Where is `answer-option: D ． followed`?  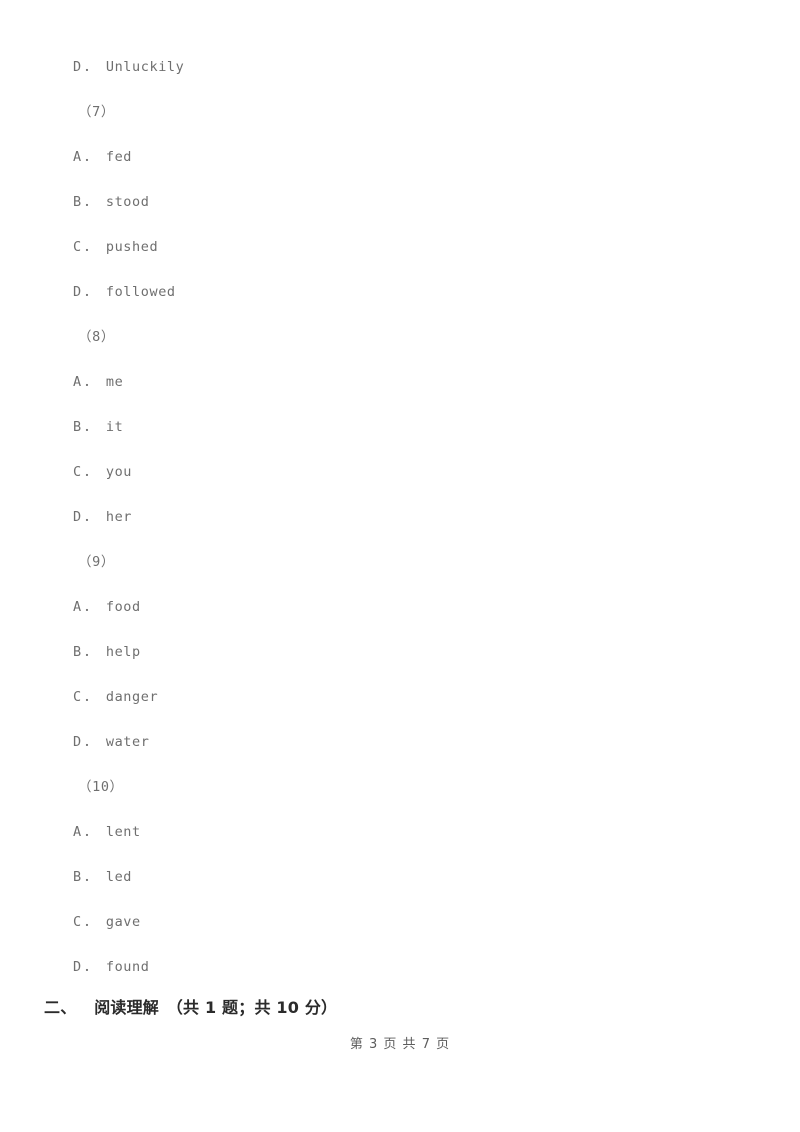
answer-option: D ． followed is located at coordinates (400, 292).